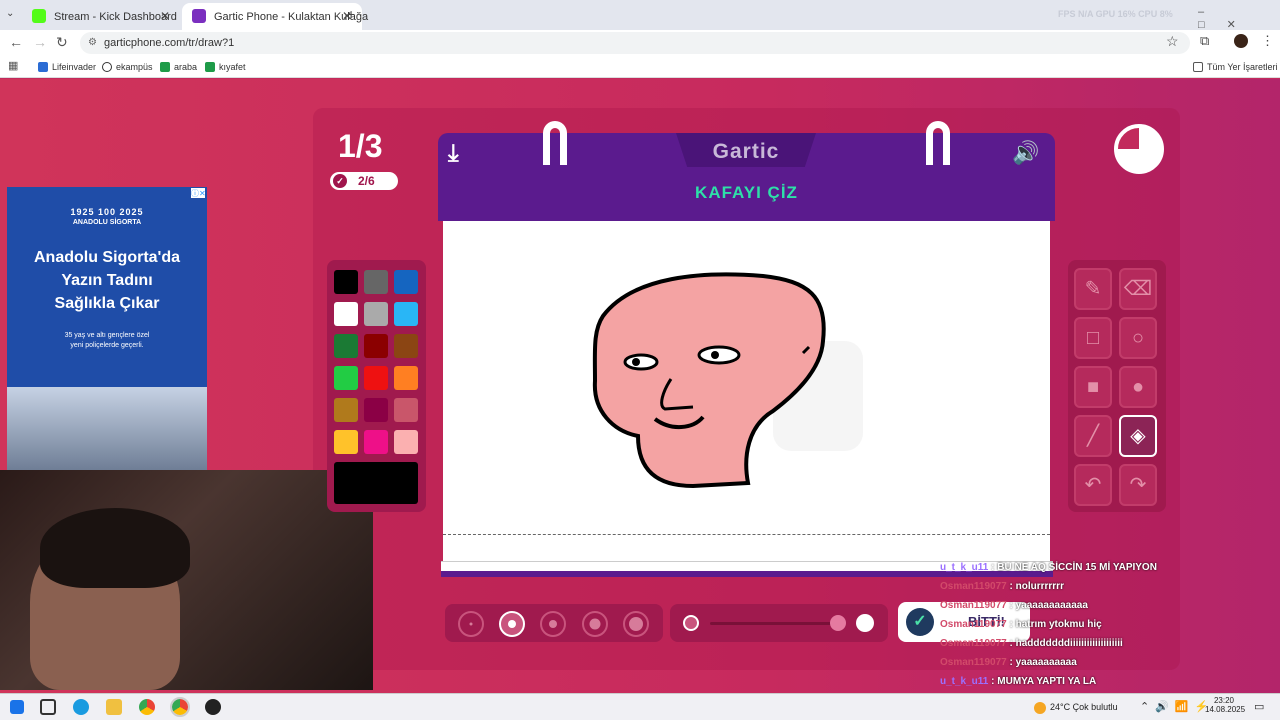 This screenshot has width=1280, height=720. Describe the element at coordinates (1093, 338) in the screenshot. I see `rectangle-tool: □` at that location.